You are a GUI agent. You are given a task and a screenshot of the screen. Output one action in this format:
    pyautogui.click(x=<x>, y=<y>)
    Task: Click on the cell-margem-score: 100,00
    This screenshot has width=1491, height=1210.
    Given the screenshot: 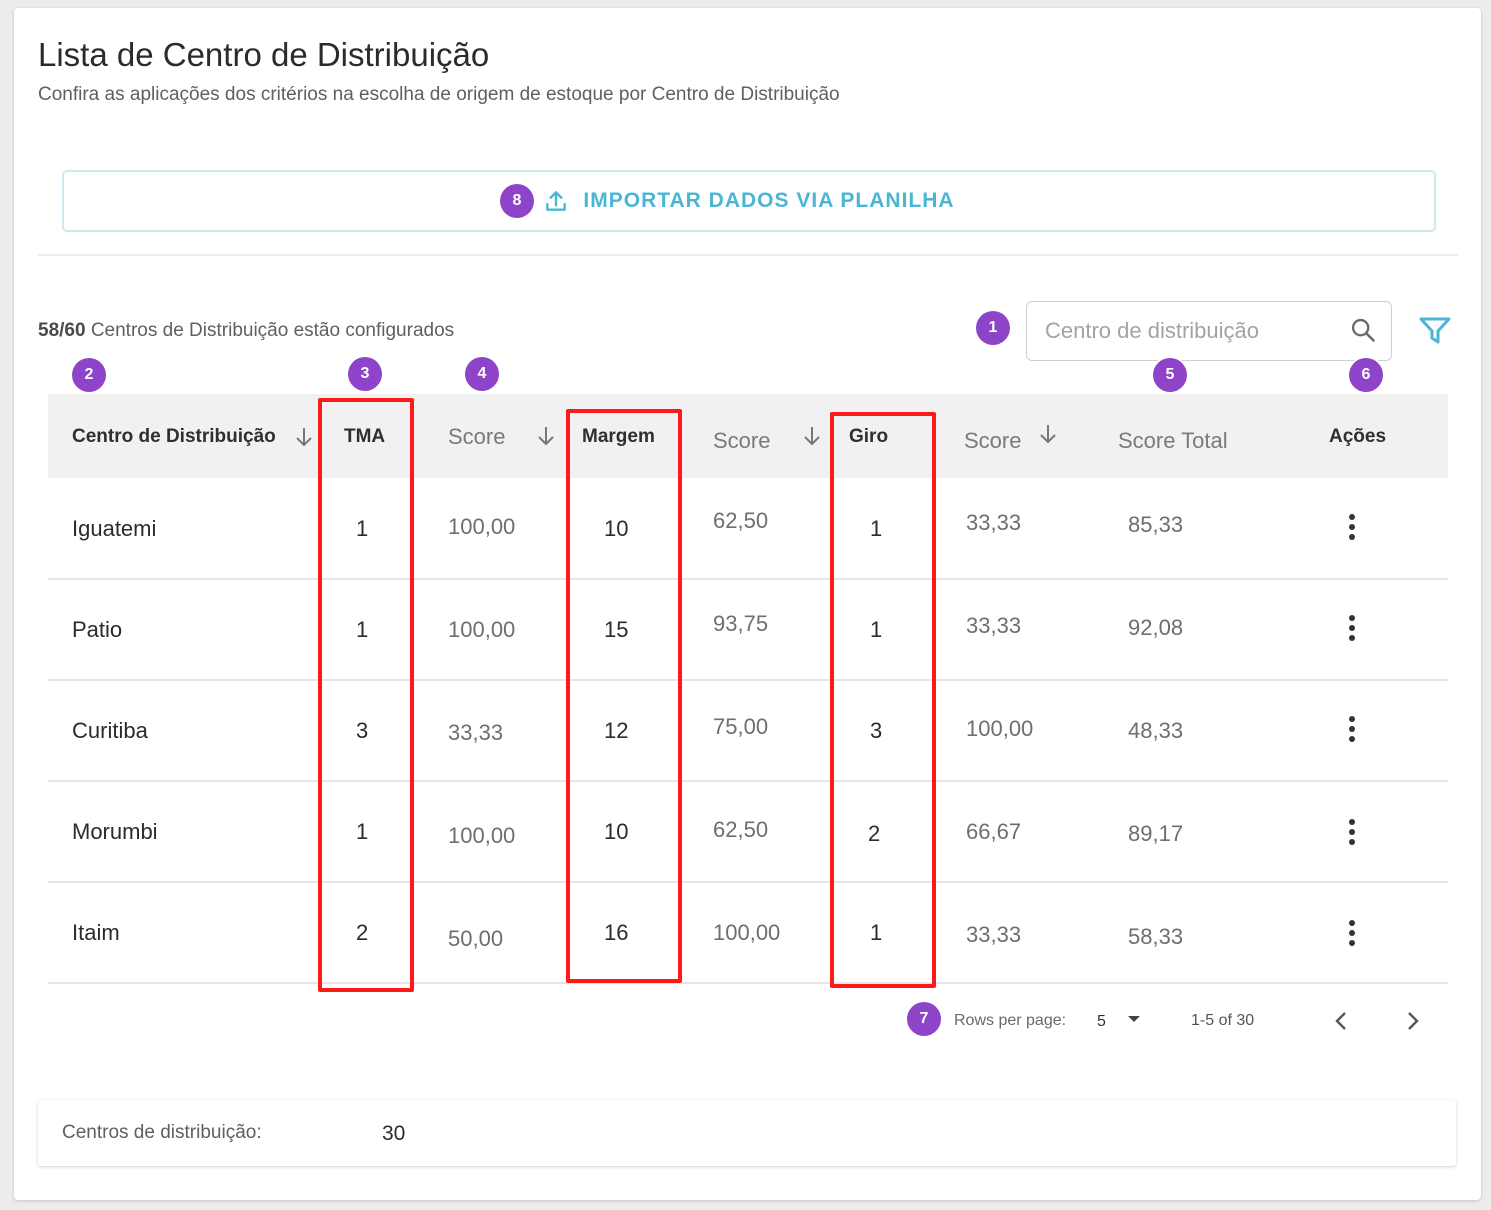 What is the action you would take?
    pyautogui.click(x=747, y=932)
    